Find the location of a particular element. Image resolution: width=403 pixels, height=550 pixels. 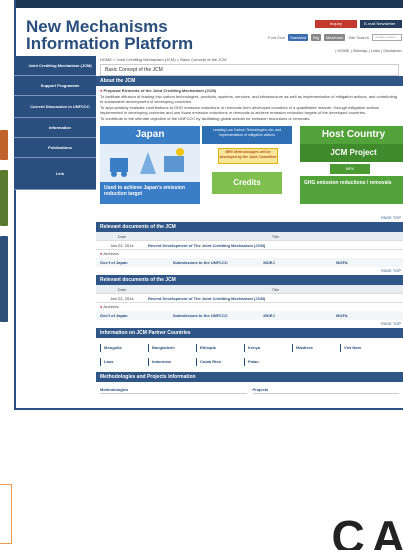

country-link: Ethiopia is located at coordinates (217, 348).